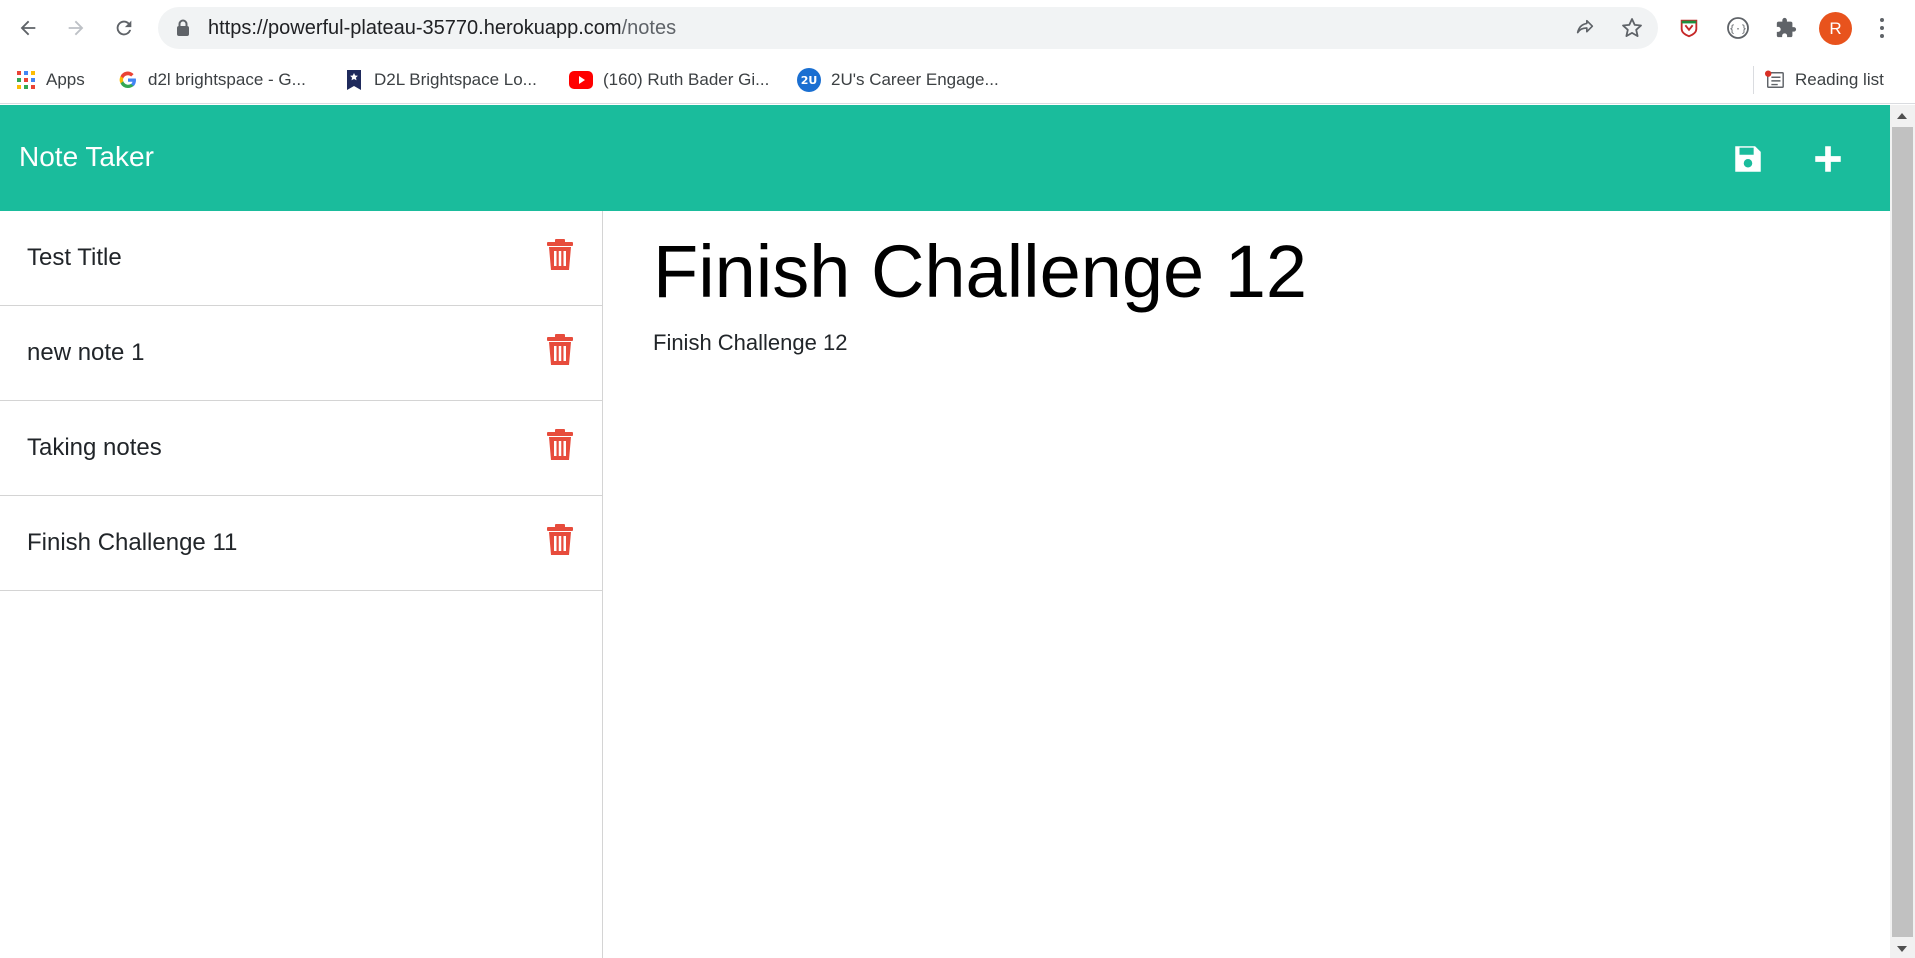 This screenshot has width=1915, height=958. I want to click on svg-text: 2U, so click(809, 80).